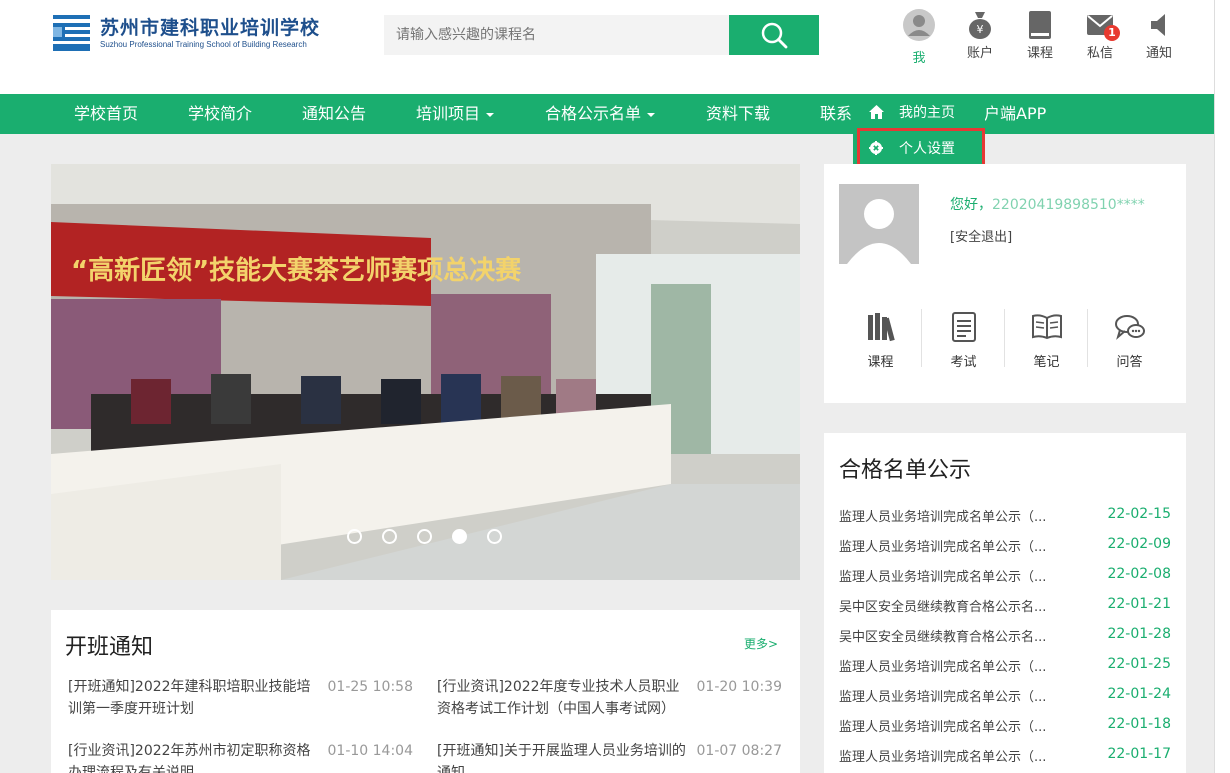 This screenshot has height=773, width=1230. What do you see at coordinates (1046, 327) in the screenshot?
I see `open-book-icon` at bounding box center [1046, 327].